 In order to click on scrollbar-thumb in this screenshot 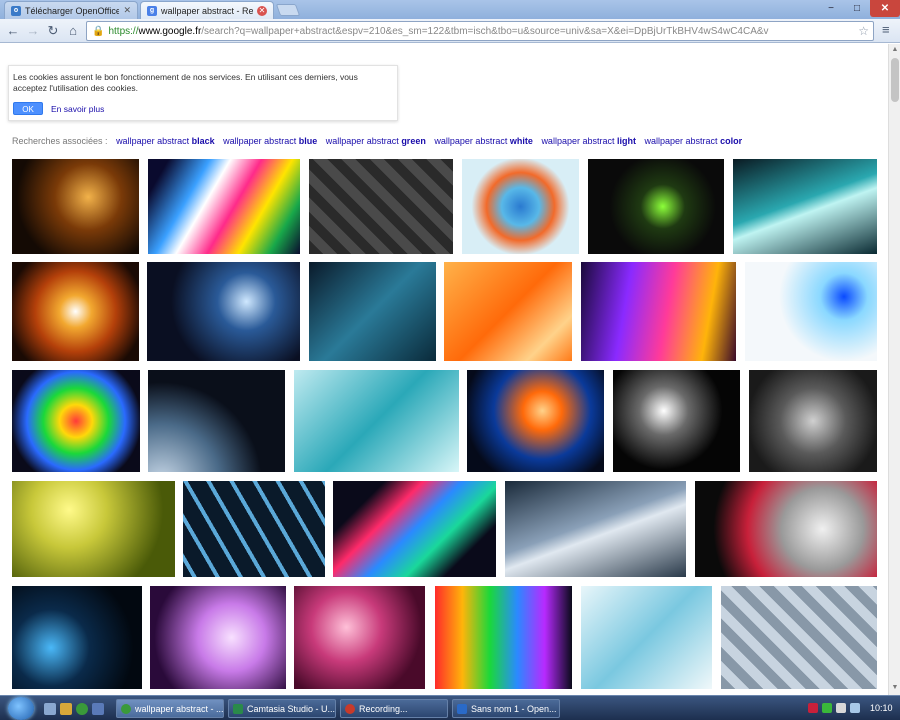, I will do `click(895, 80)`.